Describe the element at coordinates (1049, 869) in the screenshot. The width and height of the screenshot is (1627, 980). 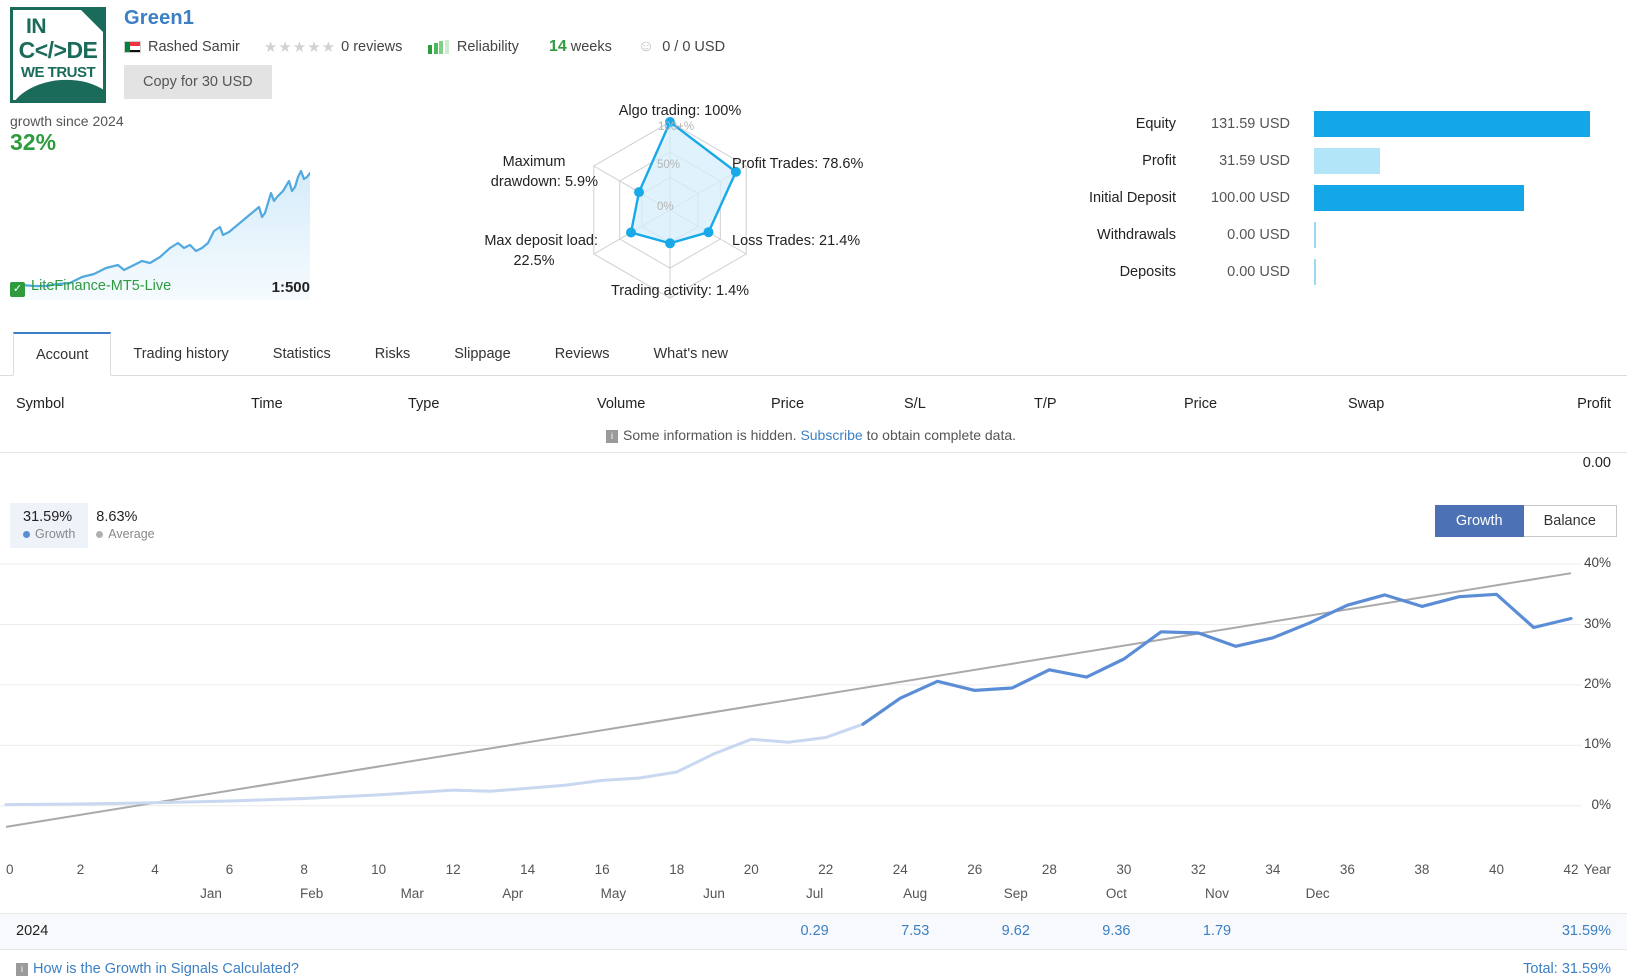
I see `x-tick-label: 28` at that location.